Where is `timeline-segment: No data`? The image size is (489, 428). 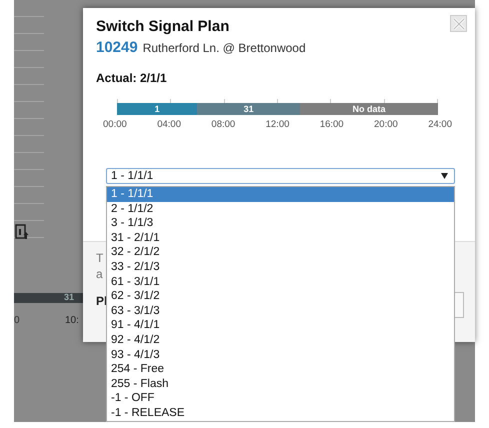 timeline-segment: No data is located at coordinates (369, 109).